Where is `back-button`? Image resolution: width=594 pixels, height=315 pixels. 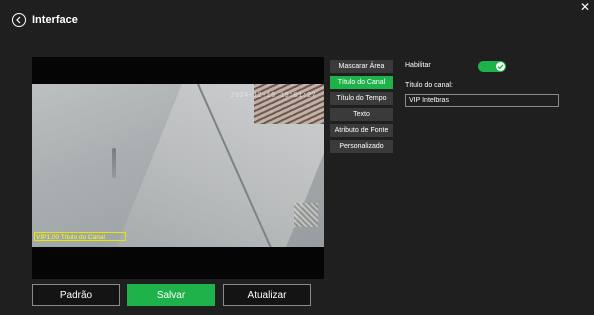 back-button is located at coordinates (19, 20).